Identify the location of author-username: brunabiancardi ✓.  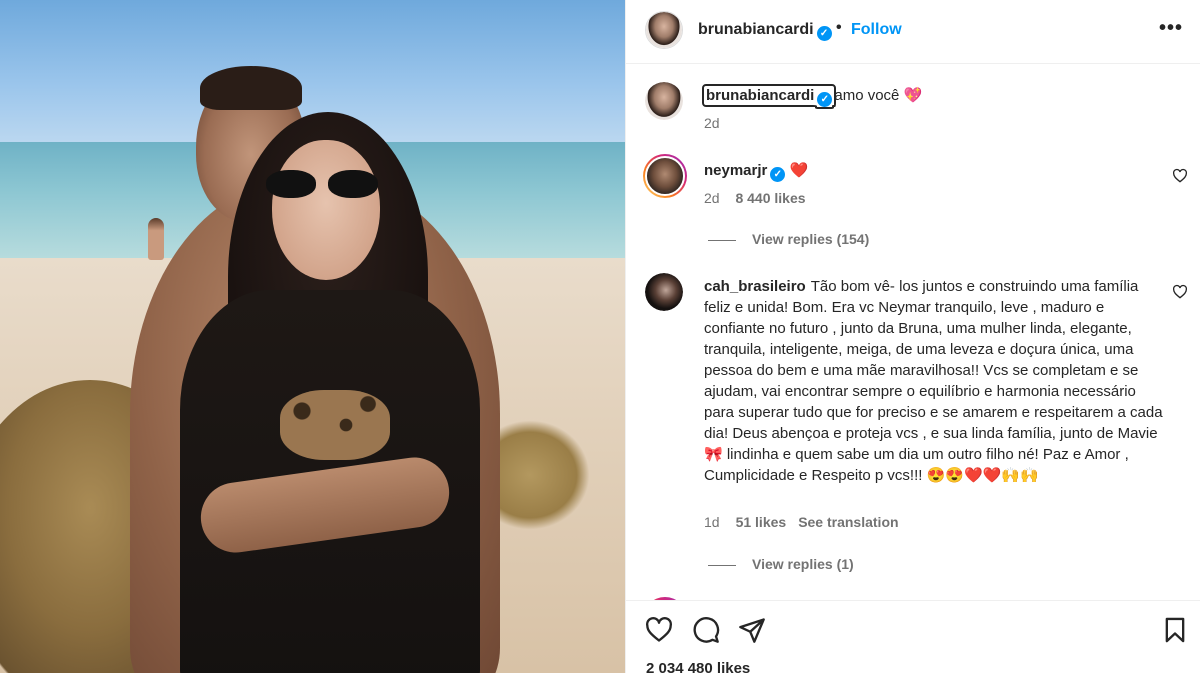
(765, 31).